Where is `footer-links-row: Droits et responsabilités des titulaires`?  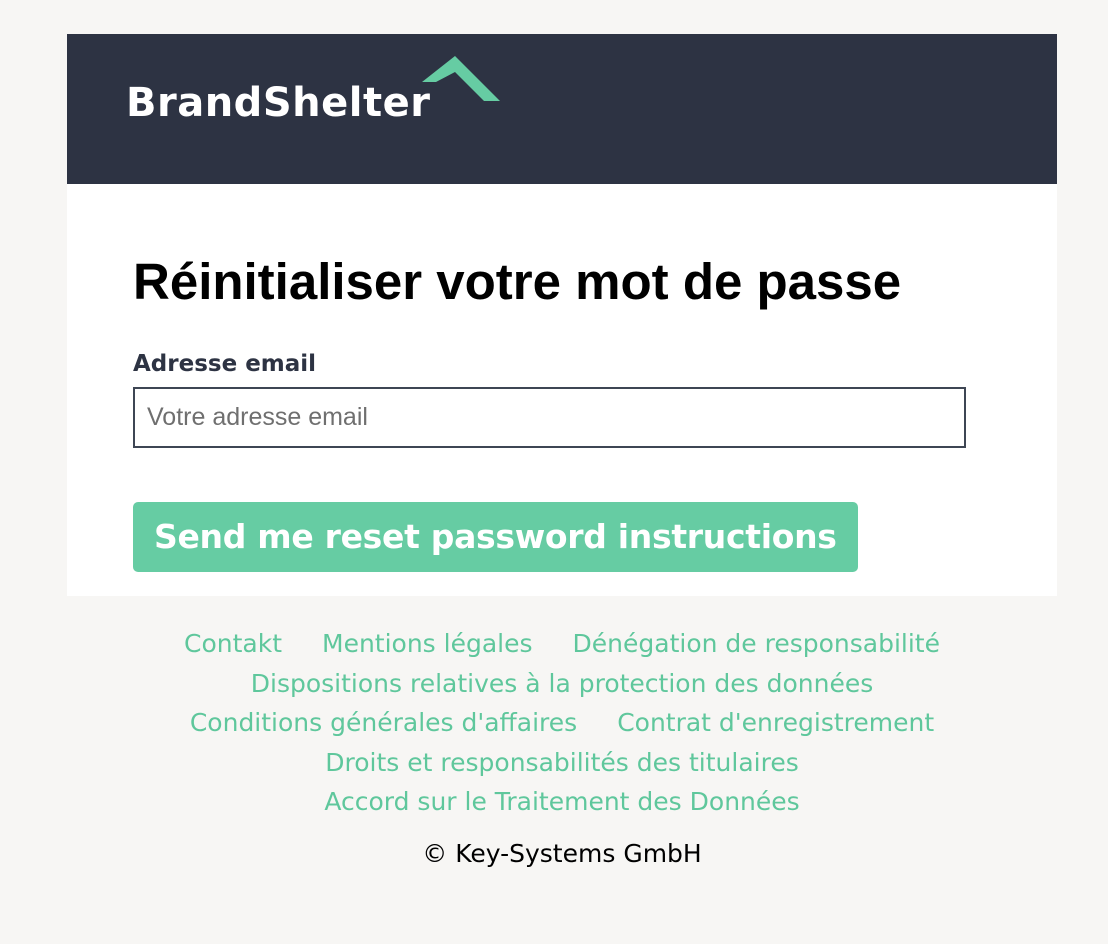
footer-links-row: Droits et responsabilités des titulaires is located at coordinates (562, 763).